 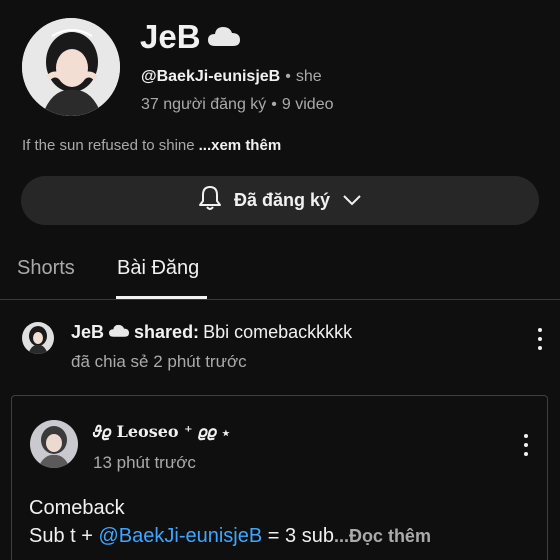 I want to click on post-author-name: JeB, so click(x=87, y=332).